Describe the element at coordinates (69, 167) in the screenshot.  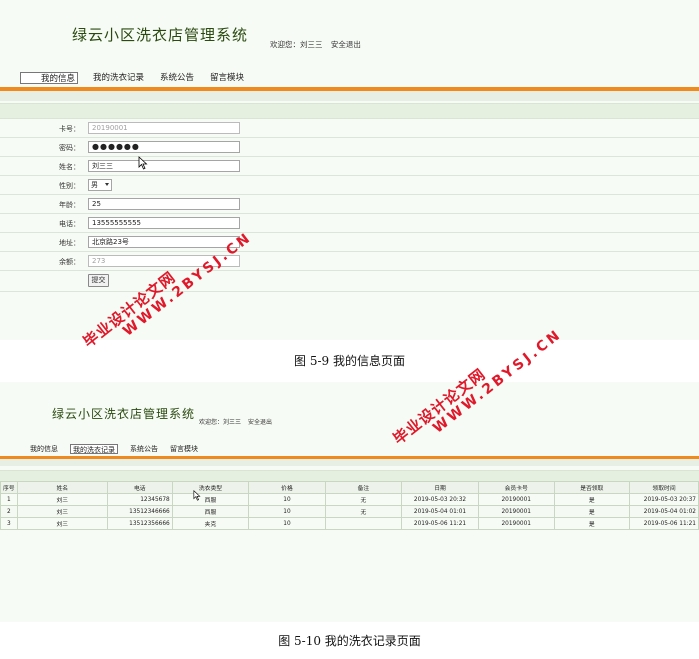
I see `name-label: 姓名：` at that location.